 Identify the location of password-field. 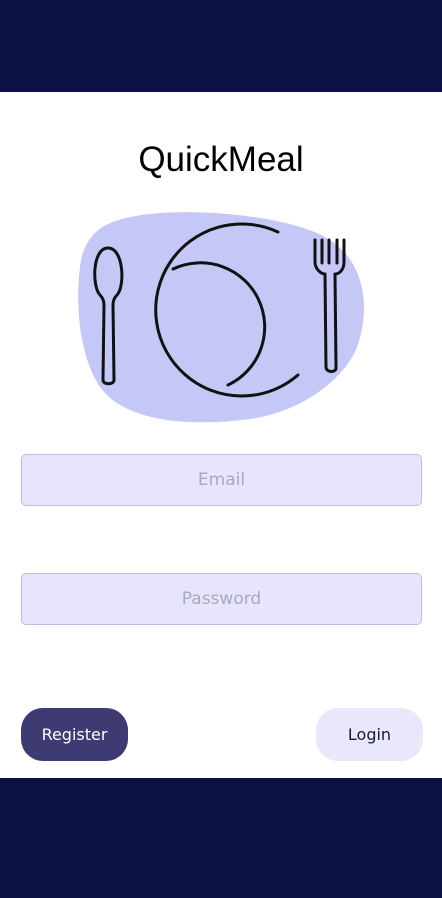
(221, 599).